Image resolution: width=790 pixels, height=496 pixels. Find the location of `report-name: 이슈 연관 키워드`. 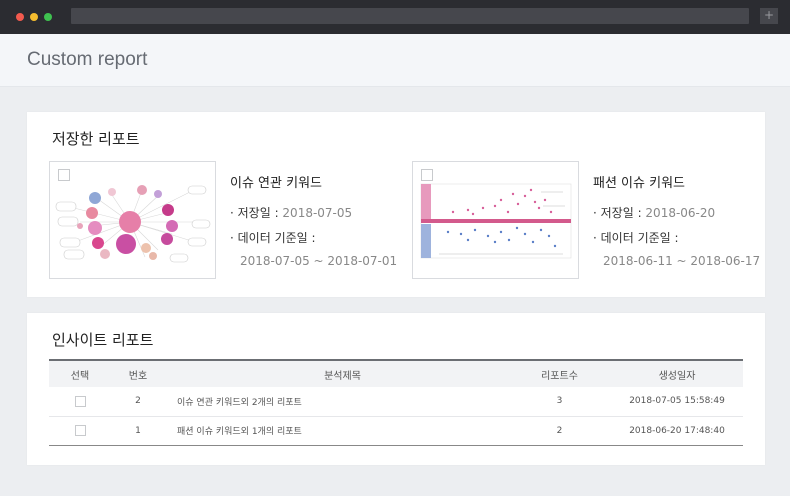

report-name: 이슈 연관 키워드 is located at coordinates (313, 181).